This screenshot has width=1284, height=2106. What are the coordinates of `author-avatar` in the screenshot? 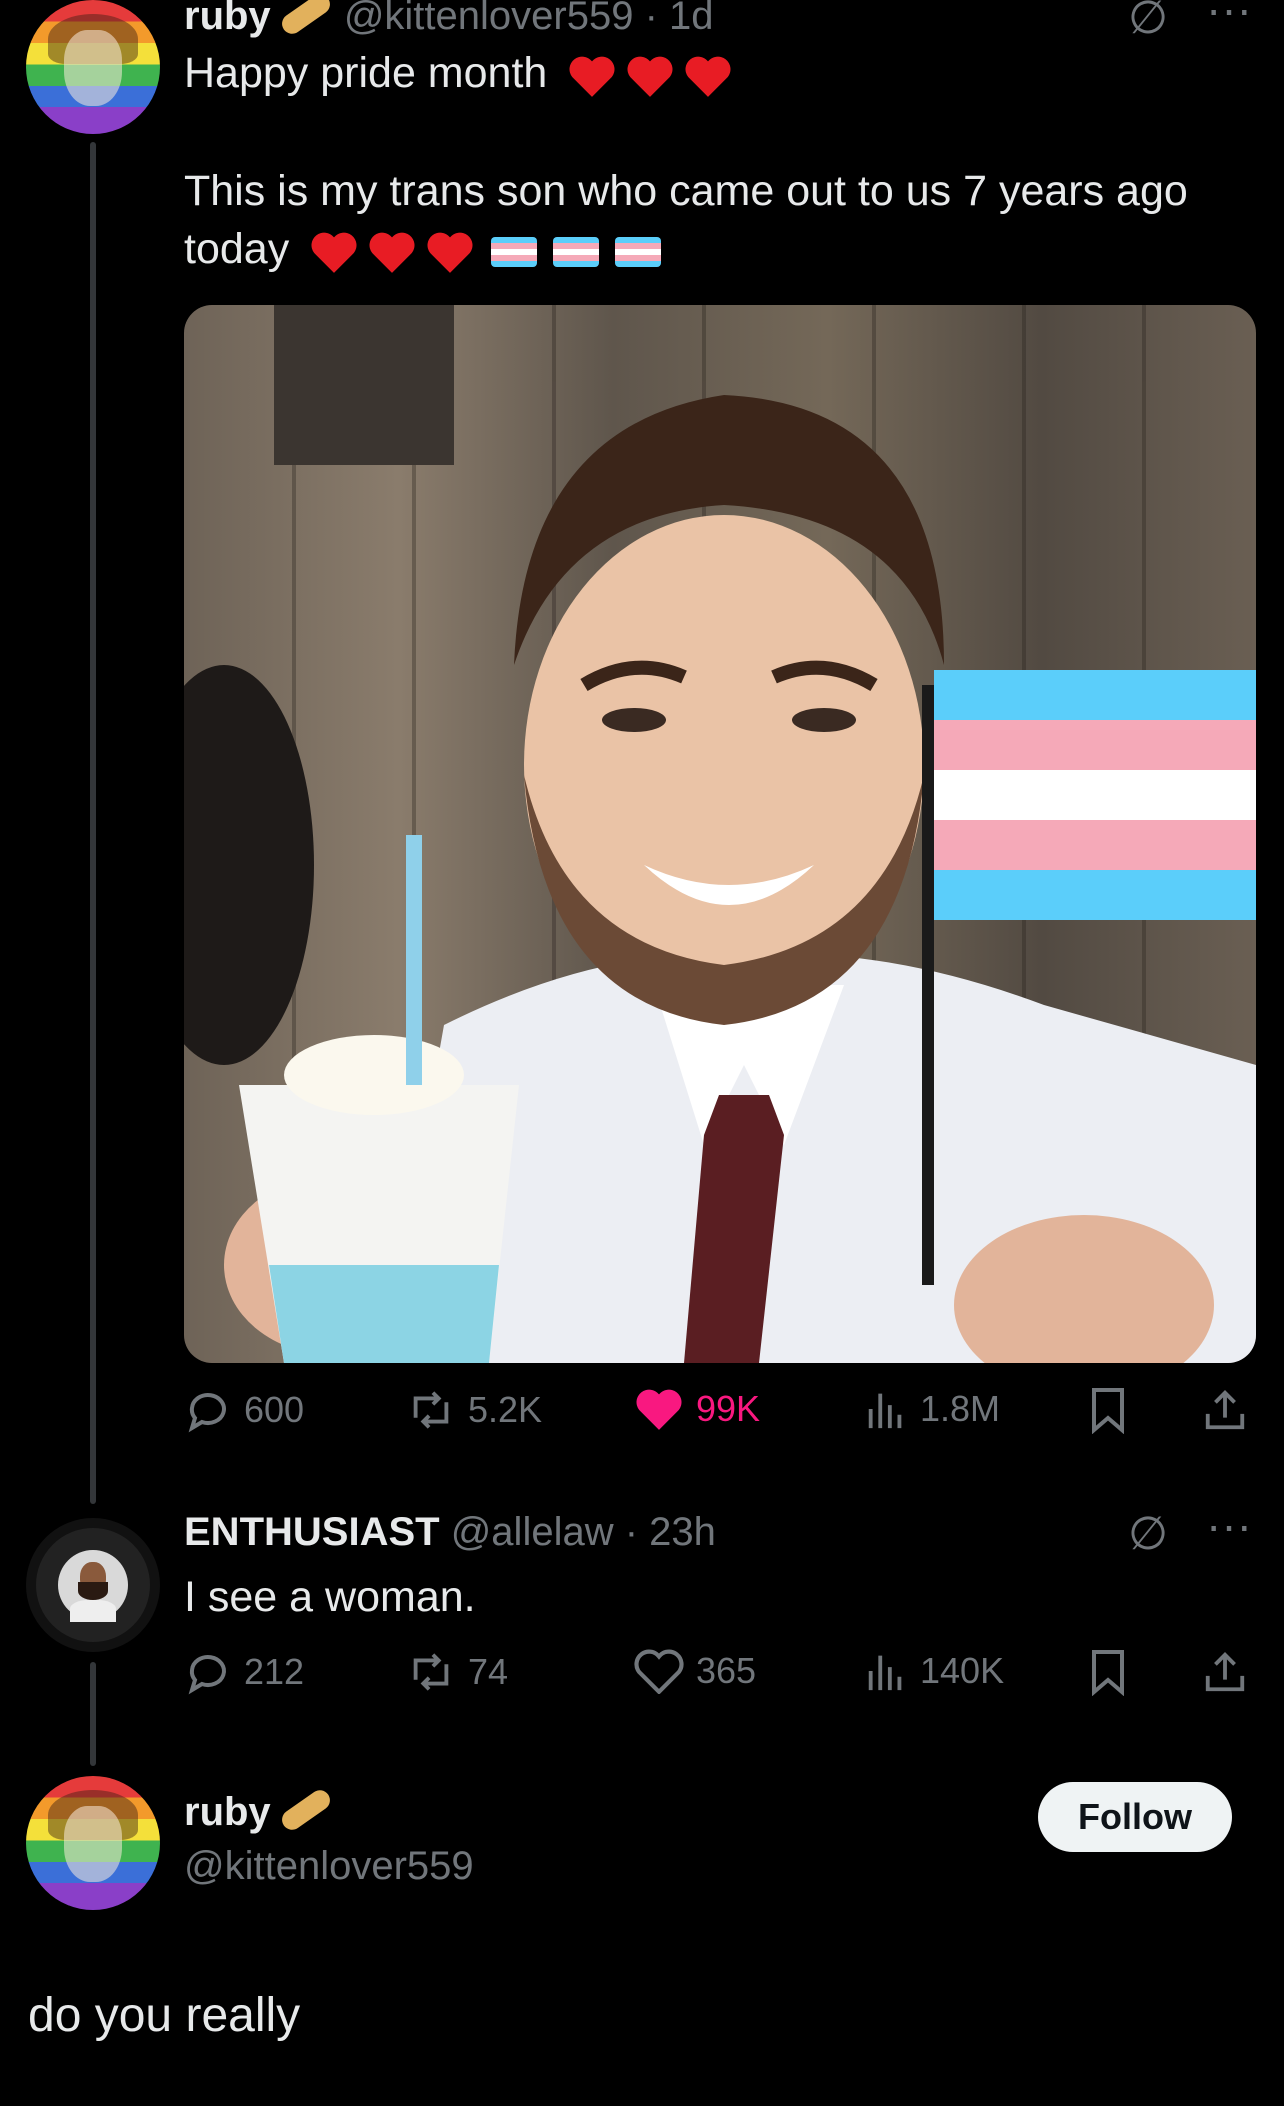 It's located at (93, 67).